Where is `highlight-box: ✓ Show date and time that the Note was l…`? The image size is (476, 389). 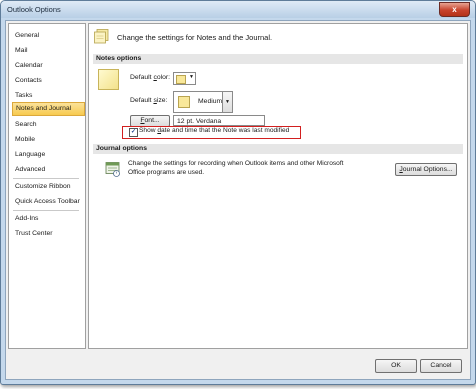 highlight-box: ✓ Show date and time that the Note was l… is located at coordinates (211, 132).